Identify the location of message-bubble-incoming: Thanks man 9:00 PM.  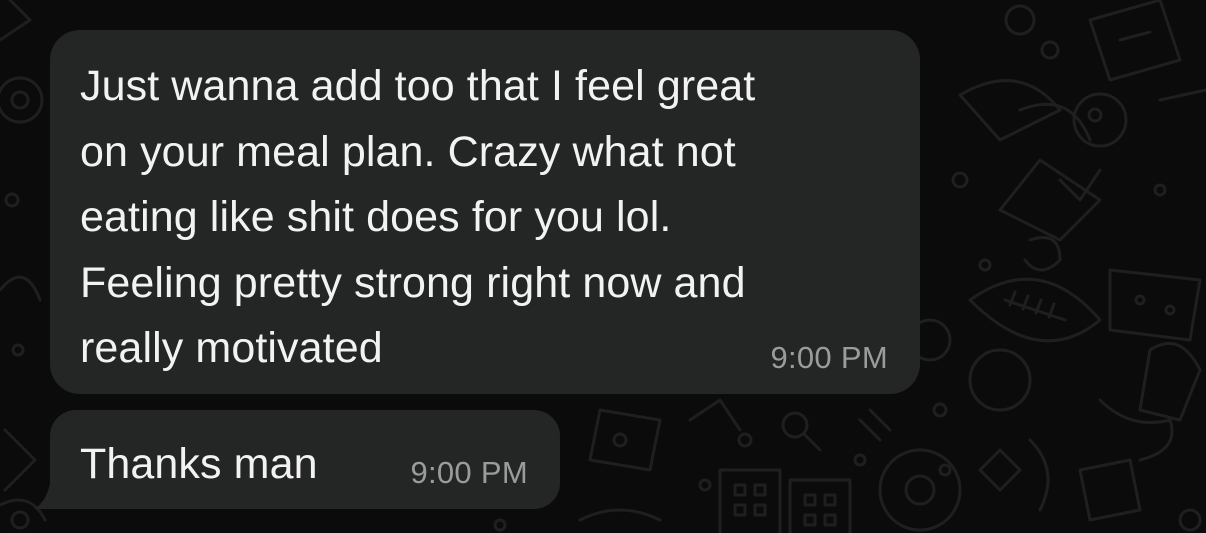
(305, 459).